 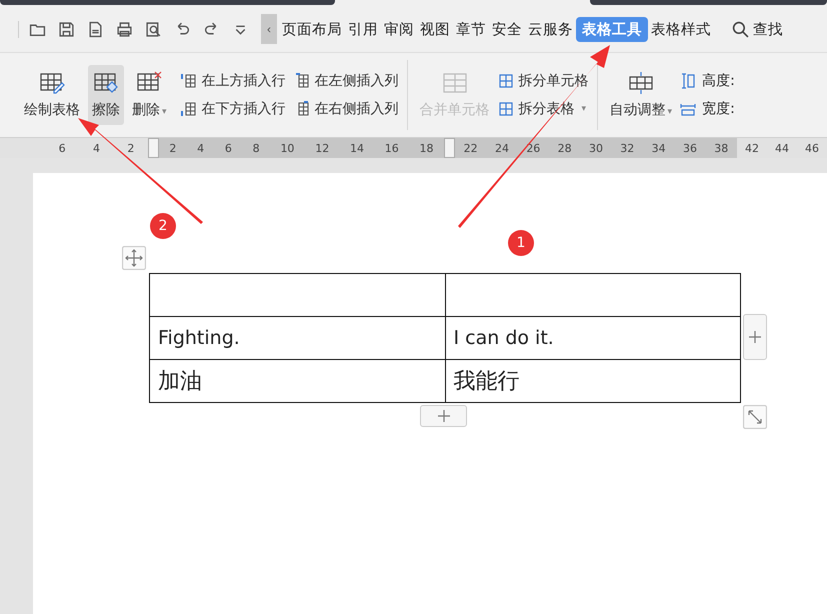 What do you see at coordinates (297, 338) in the screenshot?
I see `table-cell: Fighting.` at bounding box center [297, 338].